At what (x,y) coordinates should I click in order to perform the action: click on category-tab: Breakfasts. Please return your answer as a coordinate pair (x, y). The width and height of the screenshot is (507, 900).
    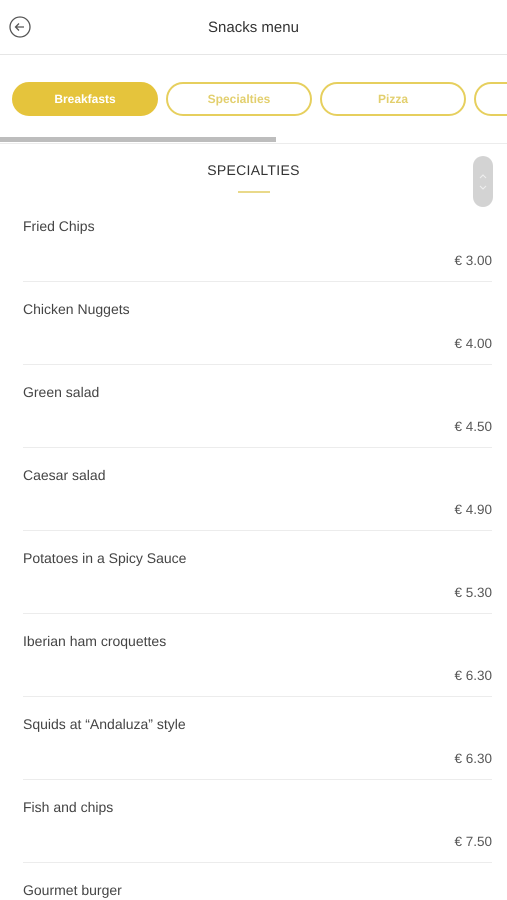
    Looking at the image, I should click on (85, 99).